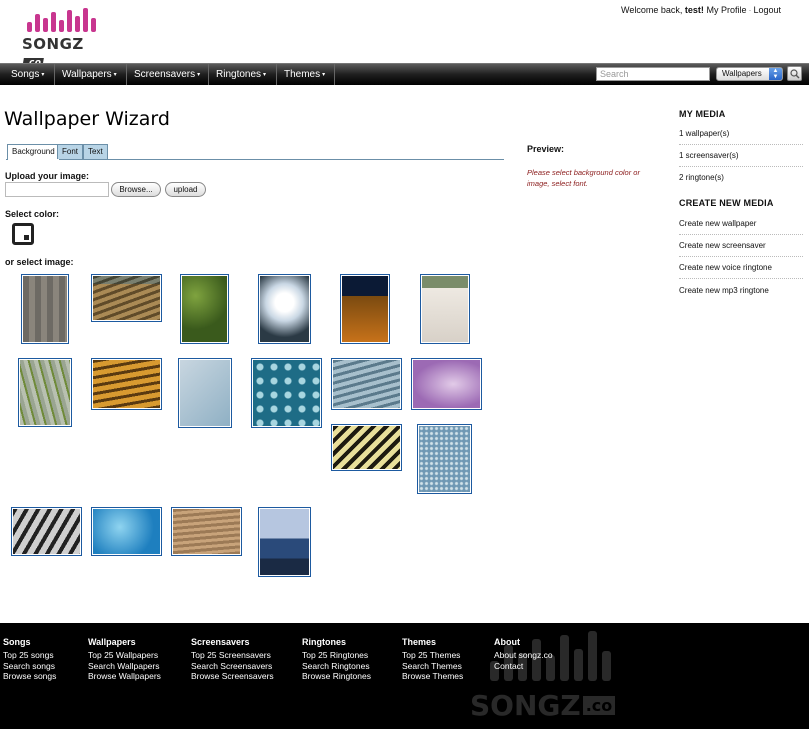 Image resolution: width=809 pixels, height=729 pixels. I want to click on footer-link: Browse Screensavers, so click(232, 676).